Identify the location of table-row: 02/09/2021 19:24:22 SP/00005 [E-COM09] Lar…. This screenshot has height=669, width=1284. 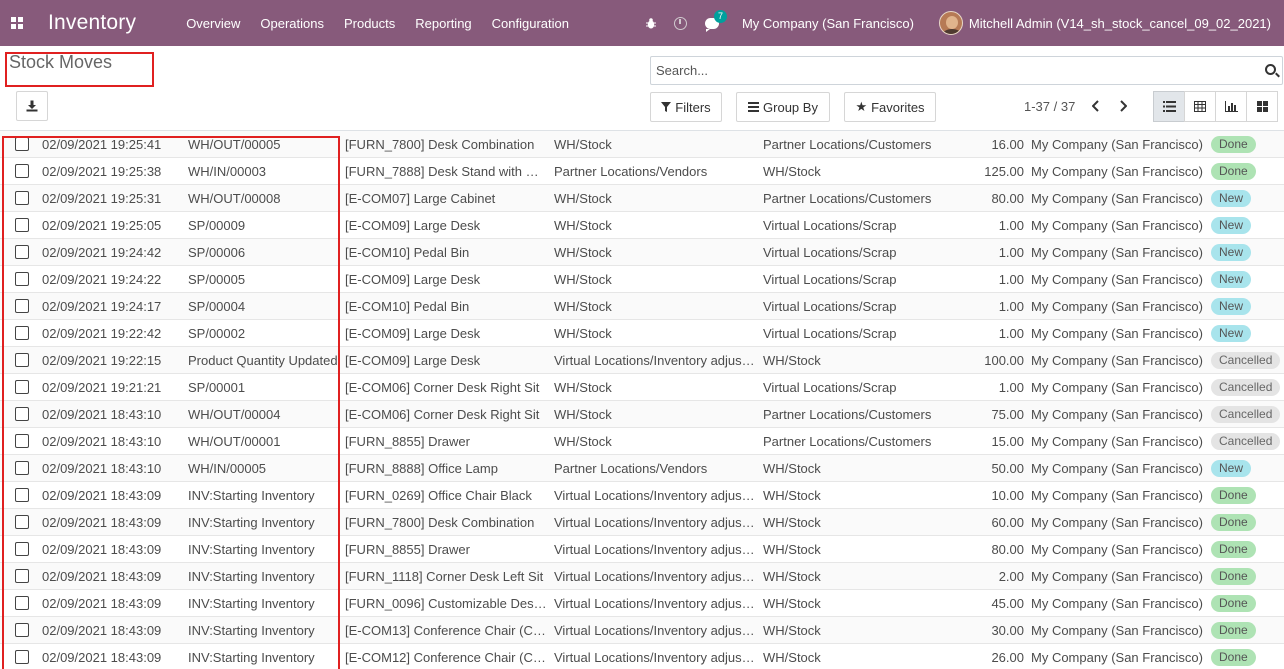
(642, 279).